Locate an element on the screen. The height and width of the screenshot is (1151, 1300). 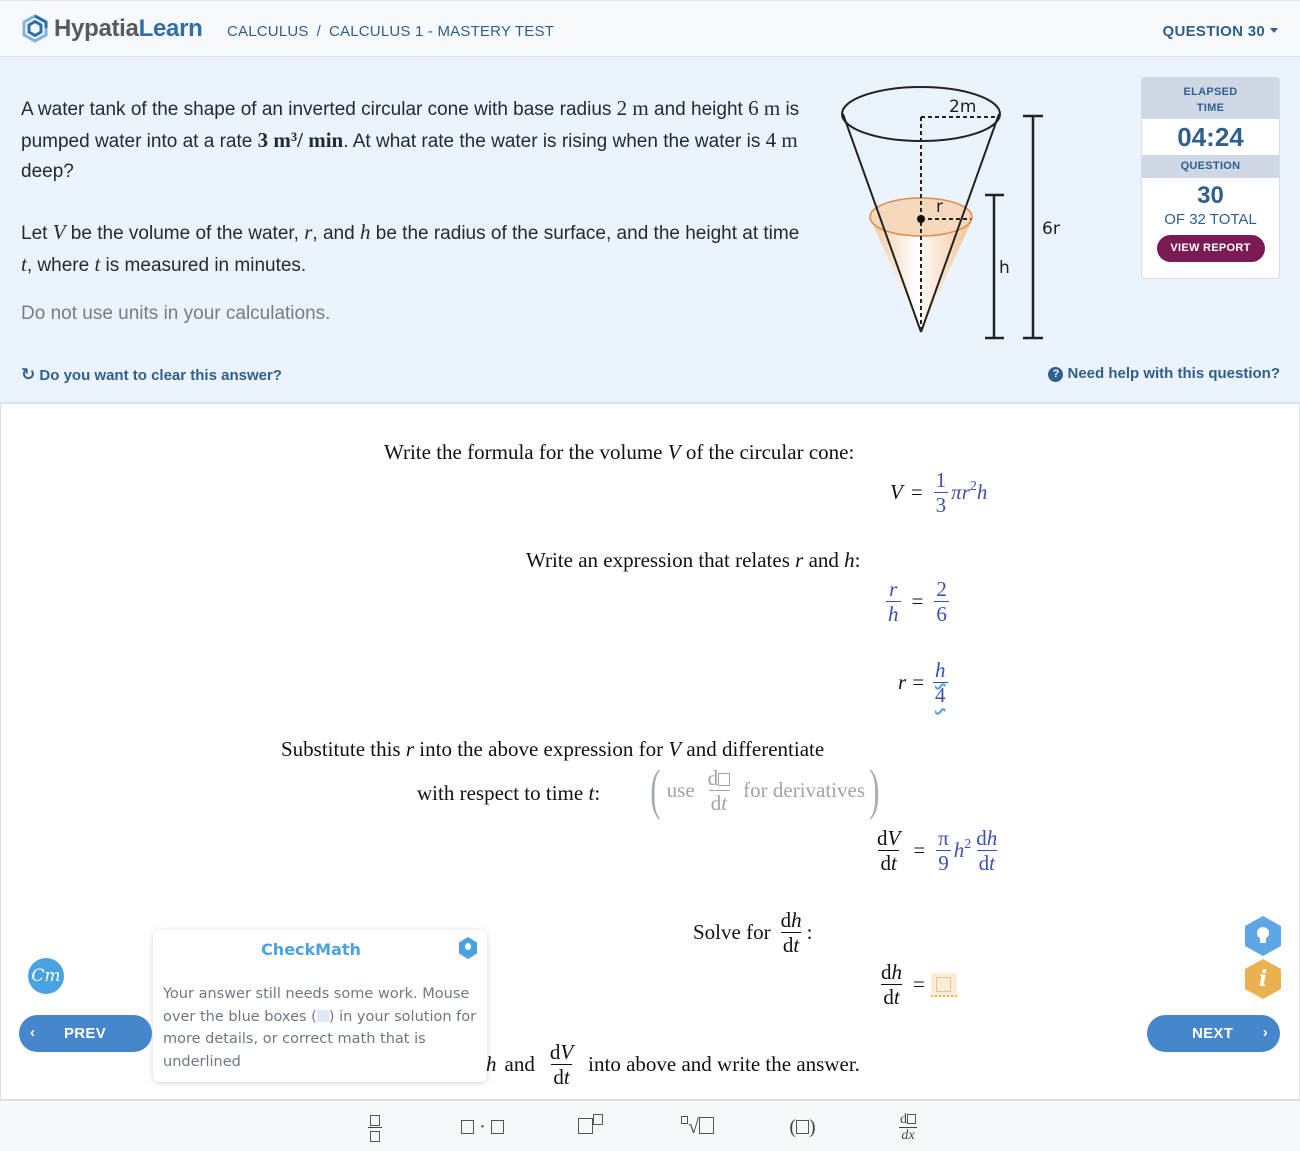
blue-box-swatch is located at coordinates (322, 1015).